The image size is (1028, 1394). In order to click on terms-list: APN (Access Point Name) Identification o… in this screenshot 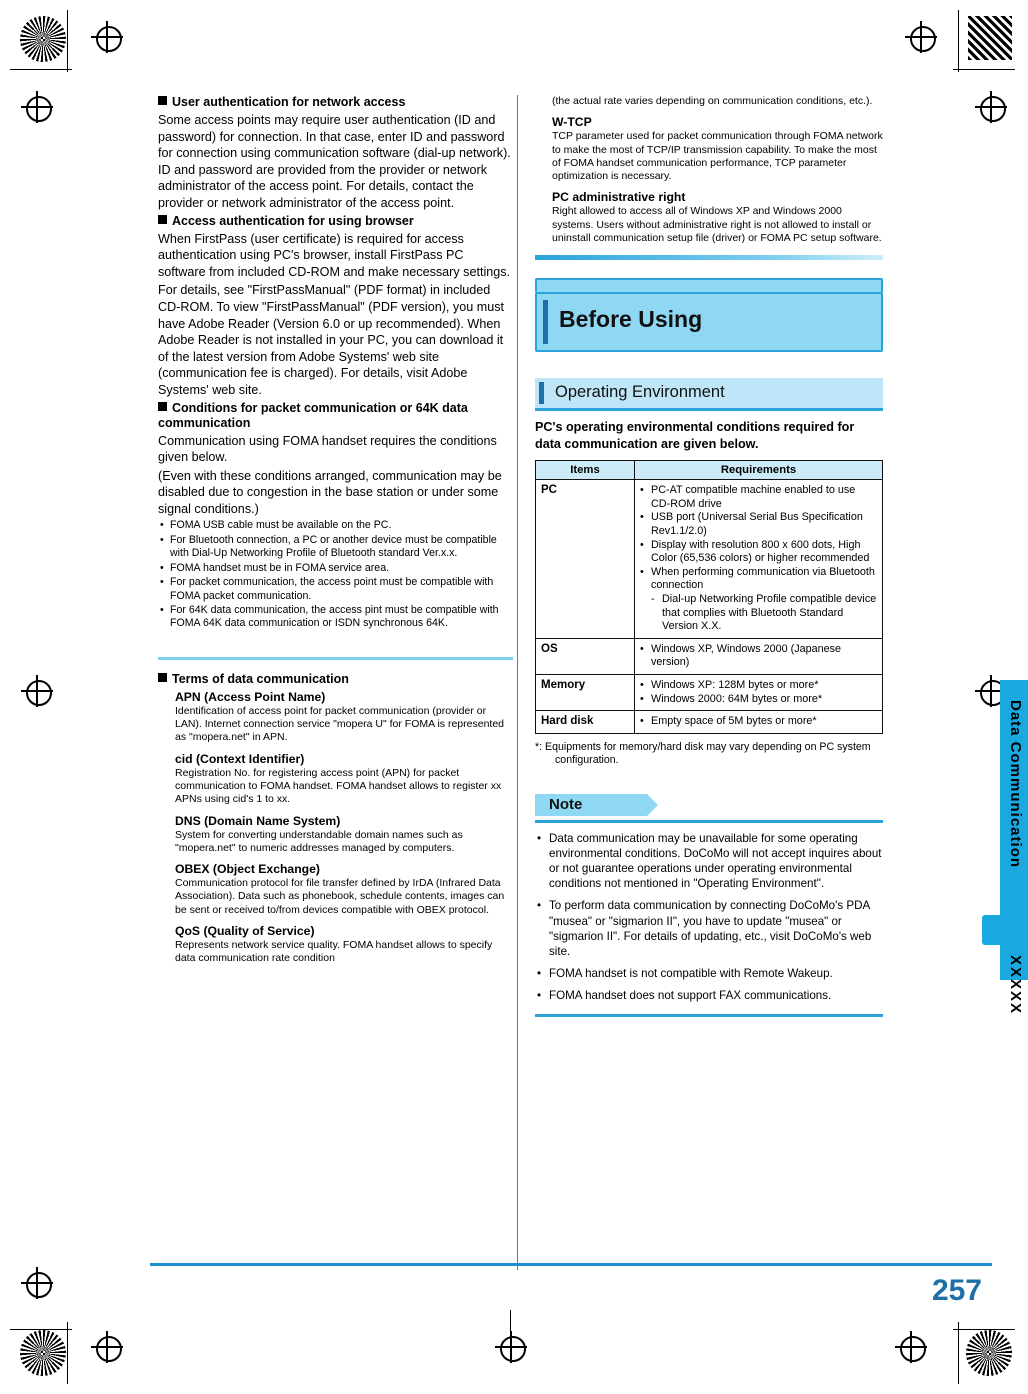, I will do `click(344, 828)`.